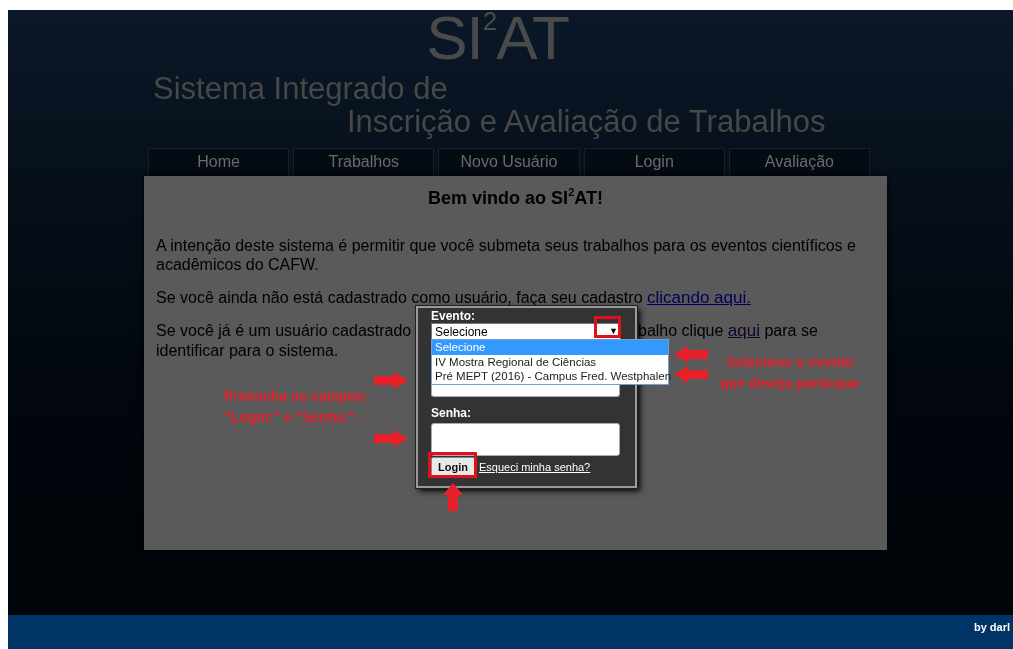  What do you see at coordinates (654, 162) in the screenshot?
I see `nav-tab: Login` at bounding box center [654, 162].